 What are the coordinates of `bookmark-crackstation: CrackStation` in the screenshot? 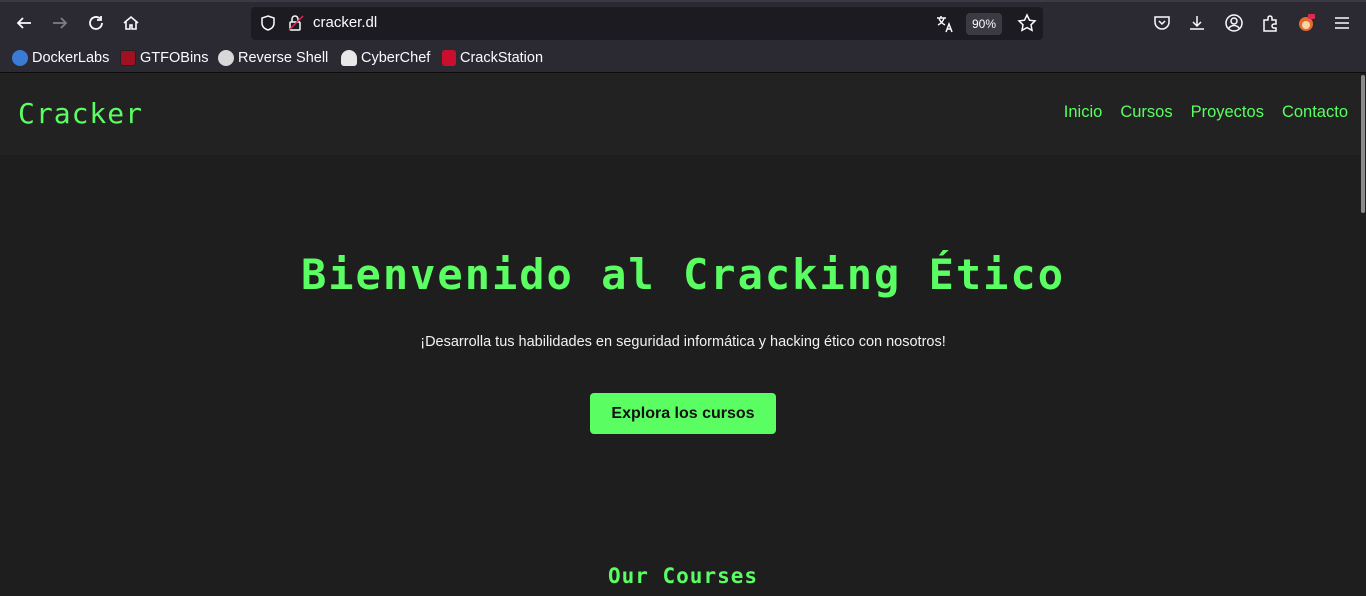 It's located at (492, 58).